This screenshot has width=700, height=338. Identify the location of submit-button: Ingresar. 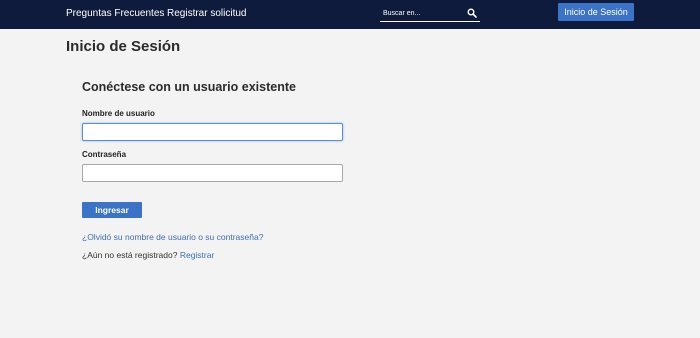
(112, 210).